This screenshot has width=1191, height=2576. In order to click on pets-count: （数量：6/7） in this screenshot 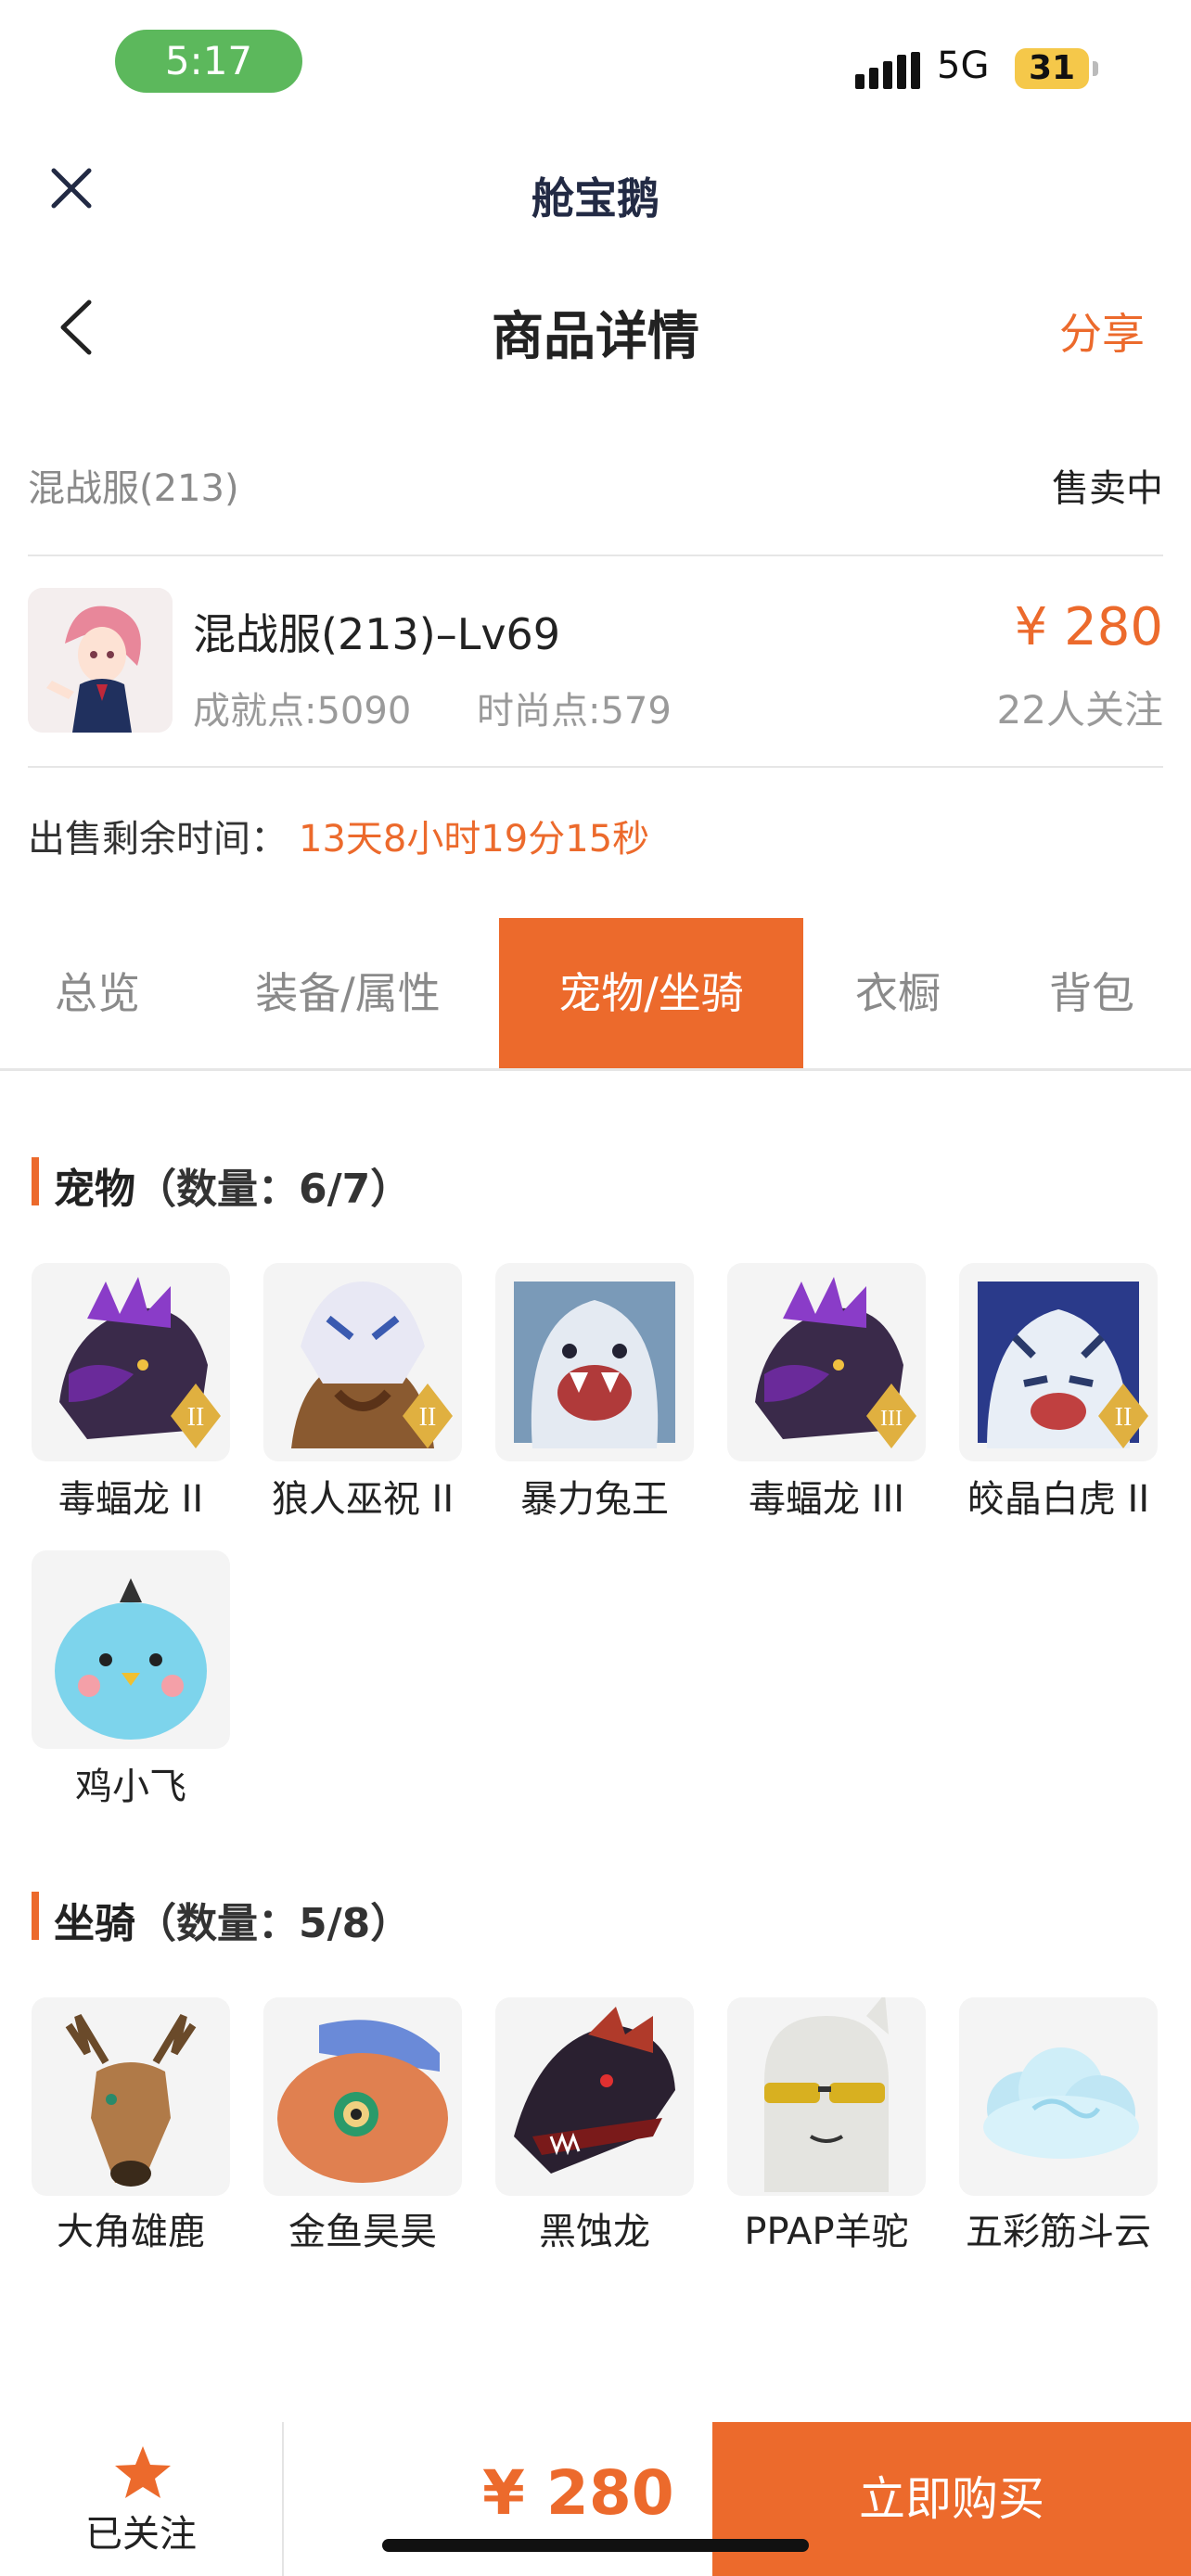, I will do `click(273, 1190)`.